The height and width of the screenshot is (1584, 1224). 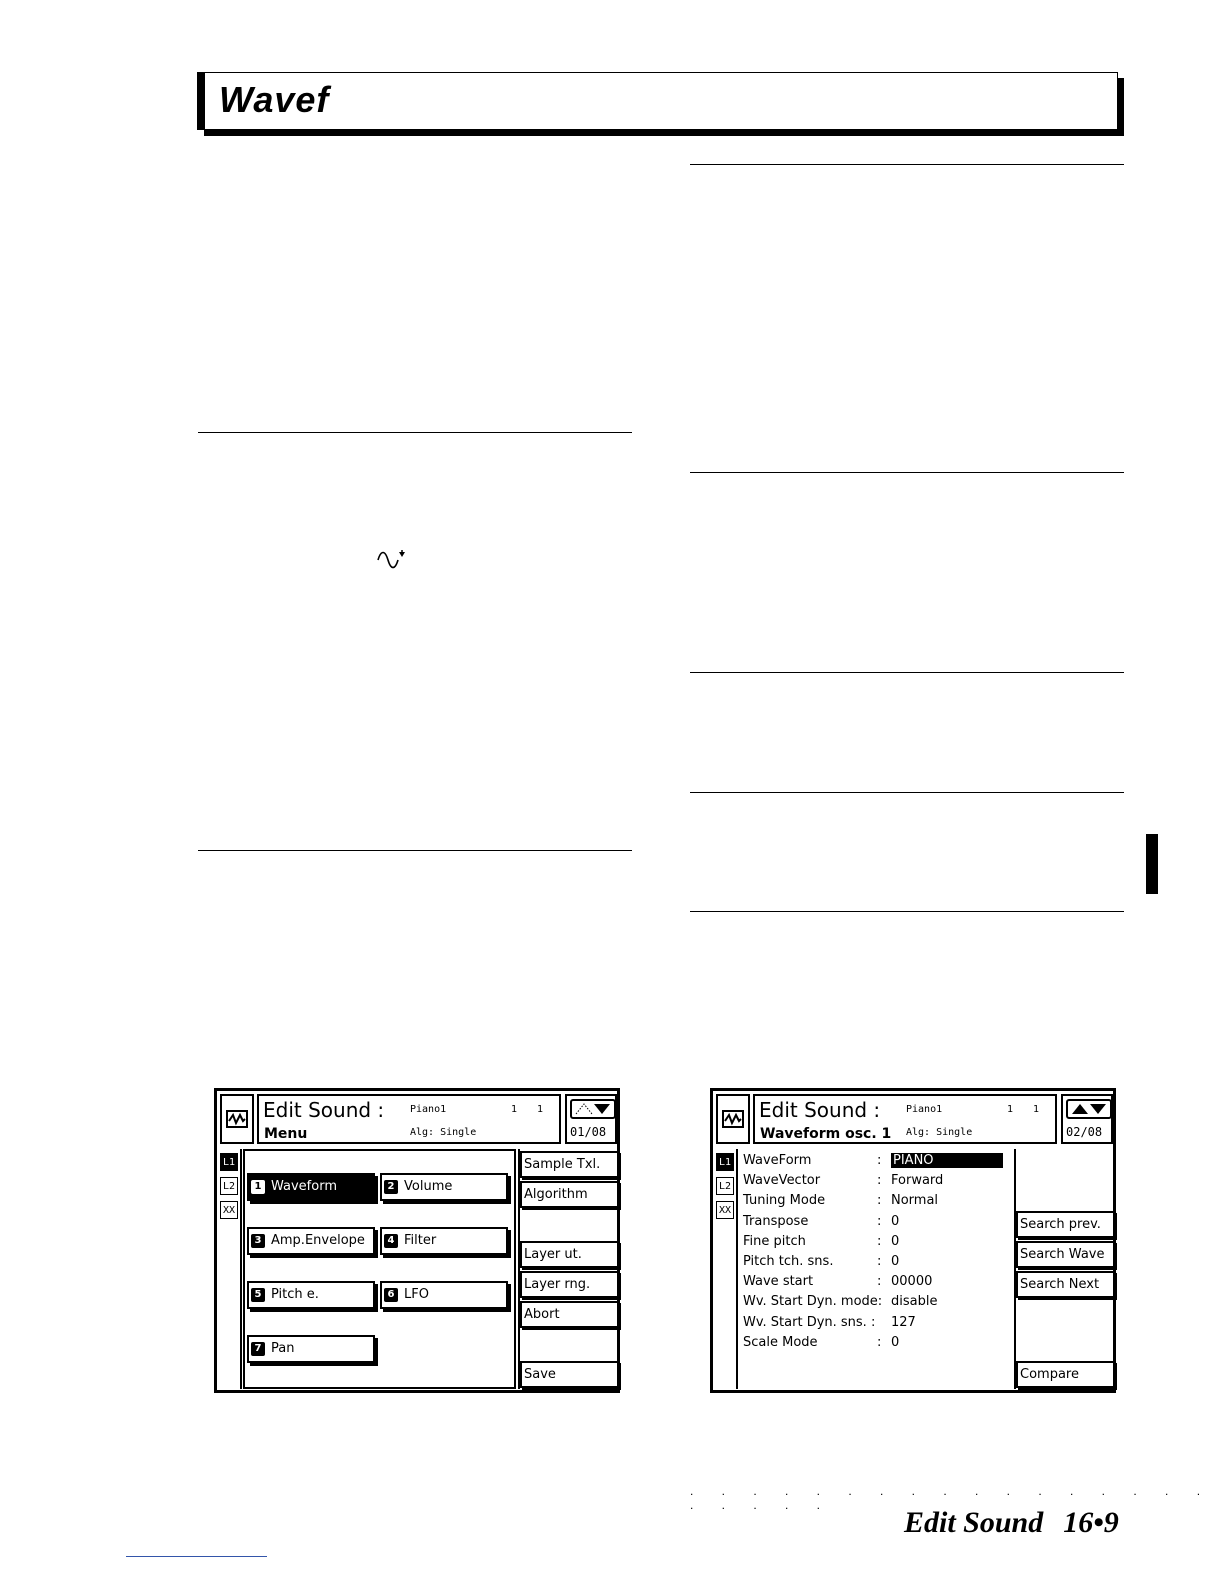 I want to click on search-next-button: Search Next, so click(x=1065, y=1284).